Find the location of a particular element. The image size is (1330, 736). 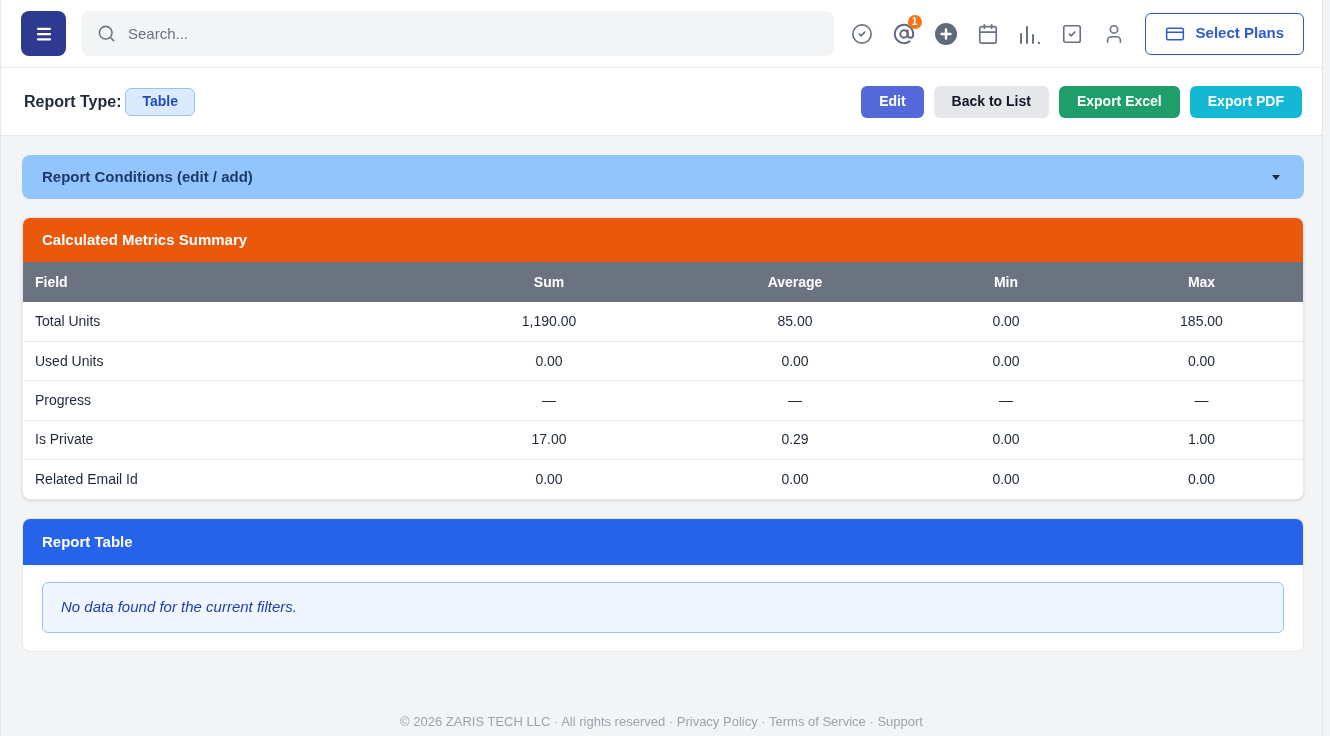

table-cell: Is Private is located at coordinates (222, 440).